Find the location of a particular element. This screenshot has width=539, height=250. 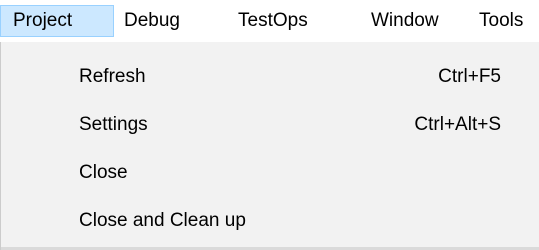

menu-item-label: Settings is located at coordinates (113, 124).